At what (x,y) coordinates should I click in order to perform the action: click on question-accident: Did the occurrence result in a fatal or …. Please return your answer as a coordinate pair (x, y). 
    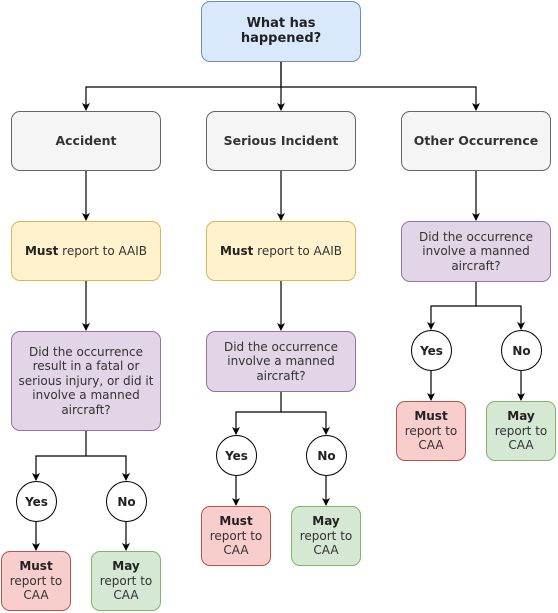
    Looking at the image, I should click on (86, 381).